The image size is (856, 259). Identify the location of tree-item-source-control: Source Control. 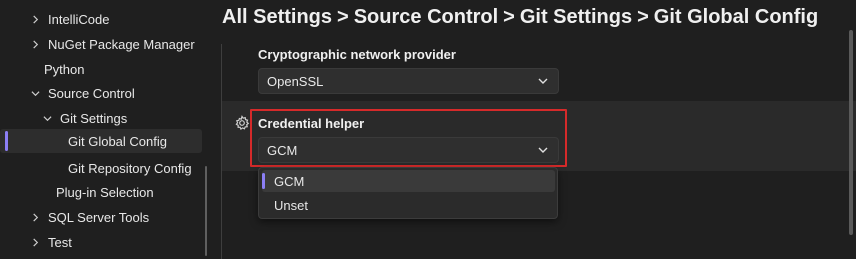
(129, 93).